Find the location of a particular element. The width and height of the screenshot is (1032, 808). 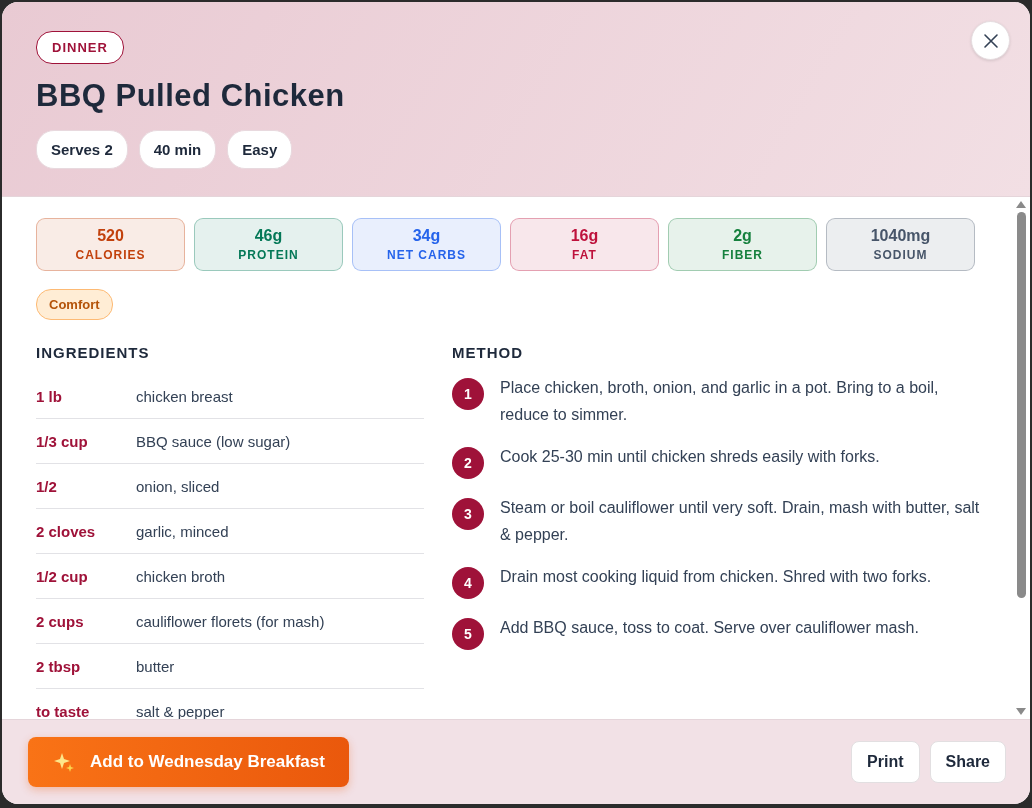

ingredient-amount: 1/3 cup is located at coordinates (62, 441).